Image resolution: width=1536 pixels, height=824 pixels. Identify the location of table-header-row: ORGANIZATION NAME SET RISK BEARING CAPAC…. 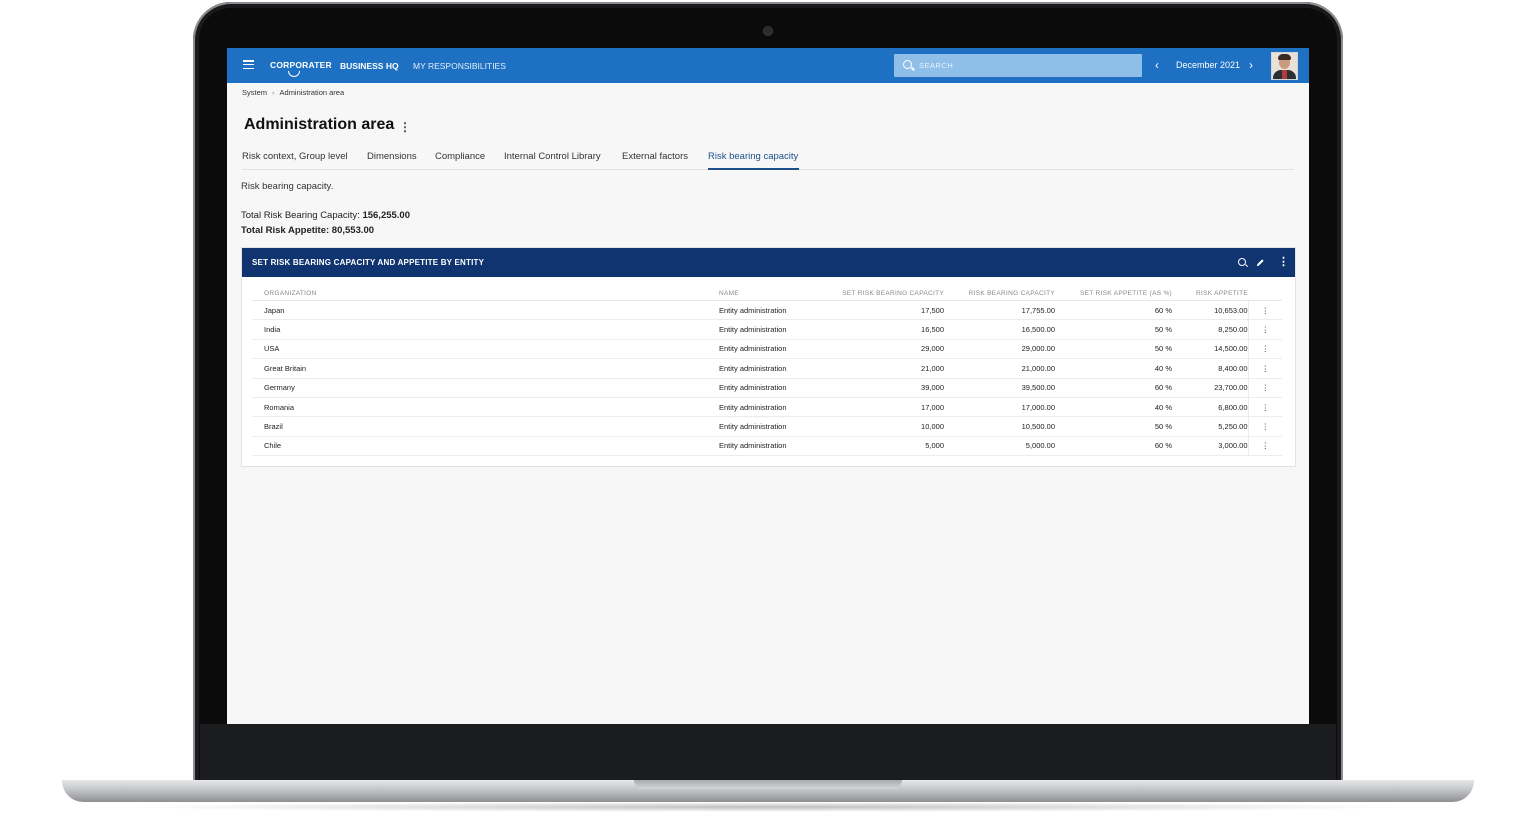
(767, 293).